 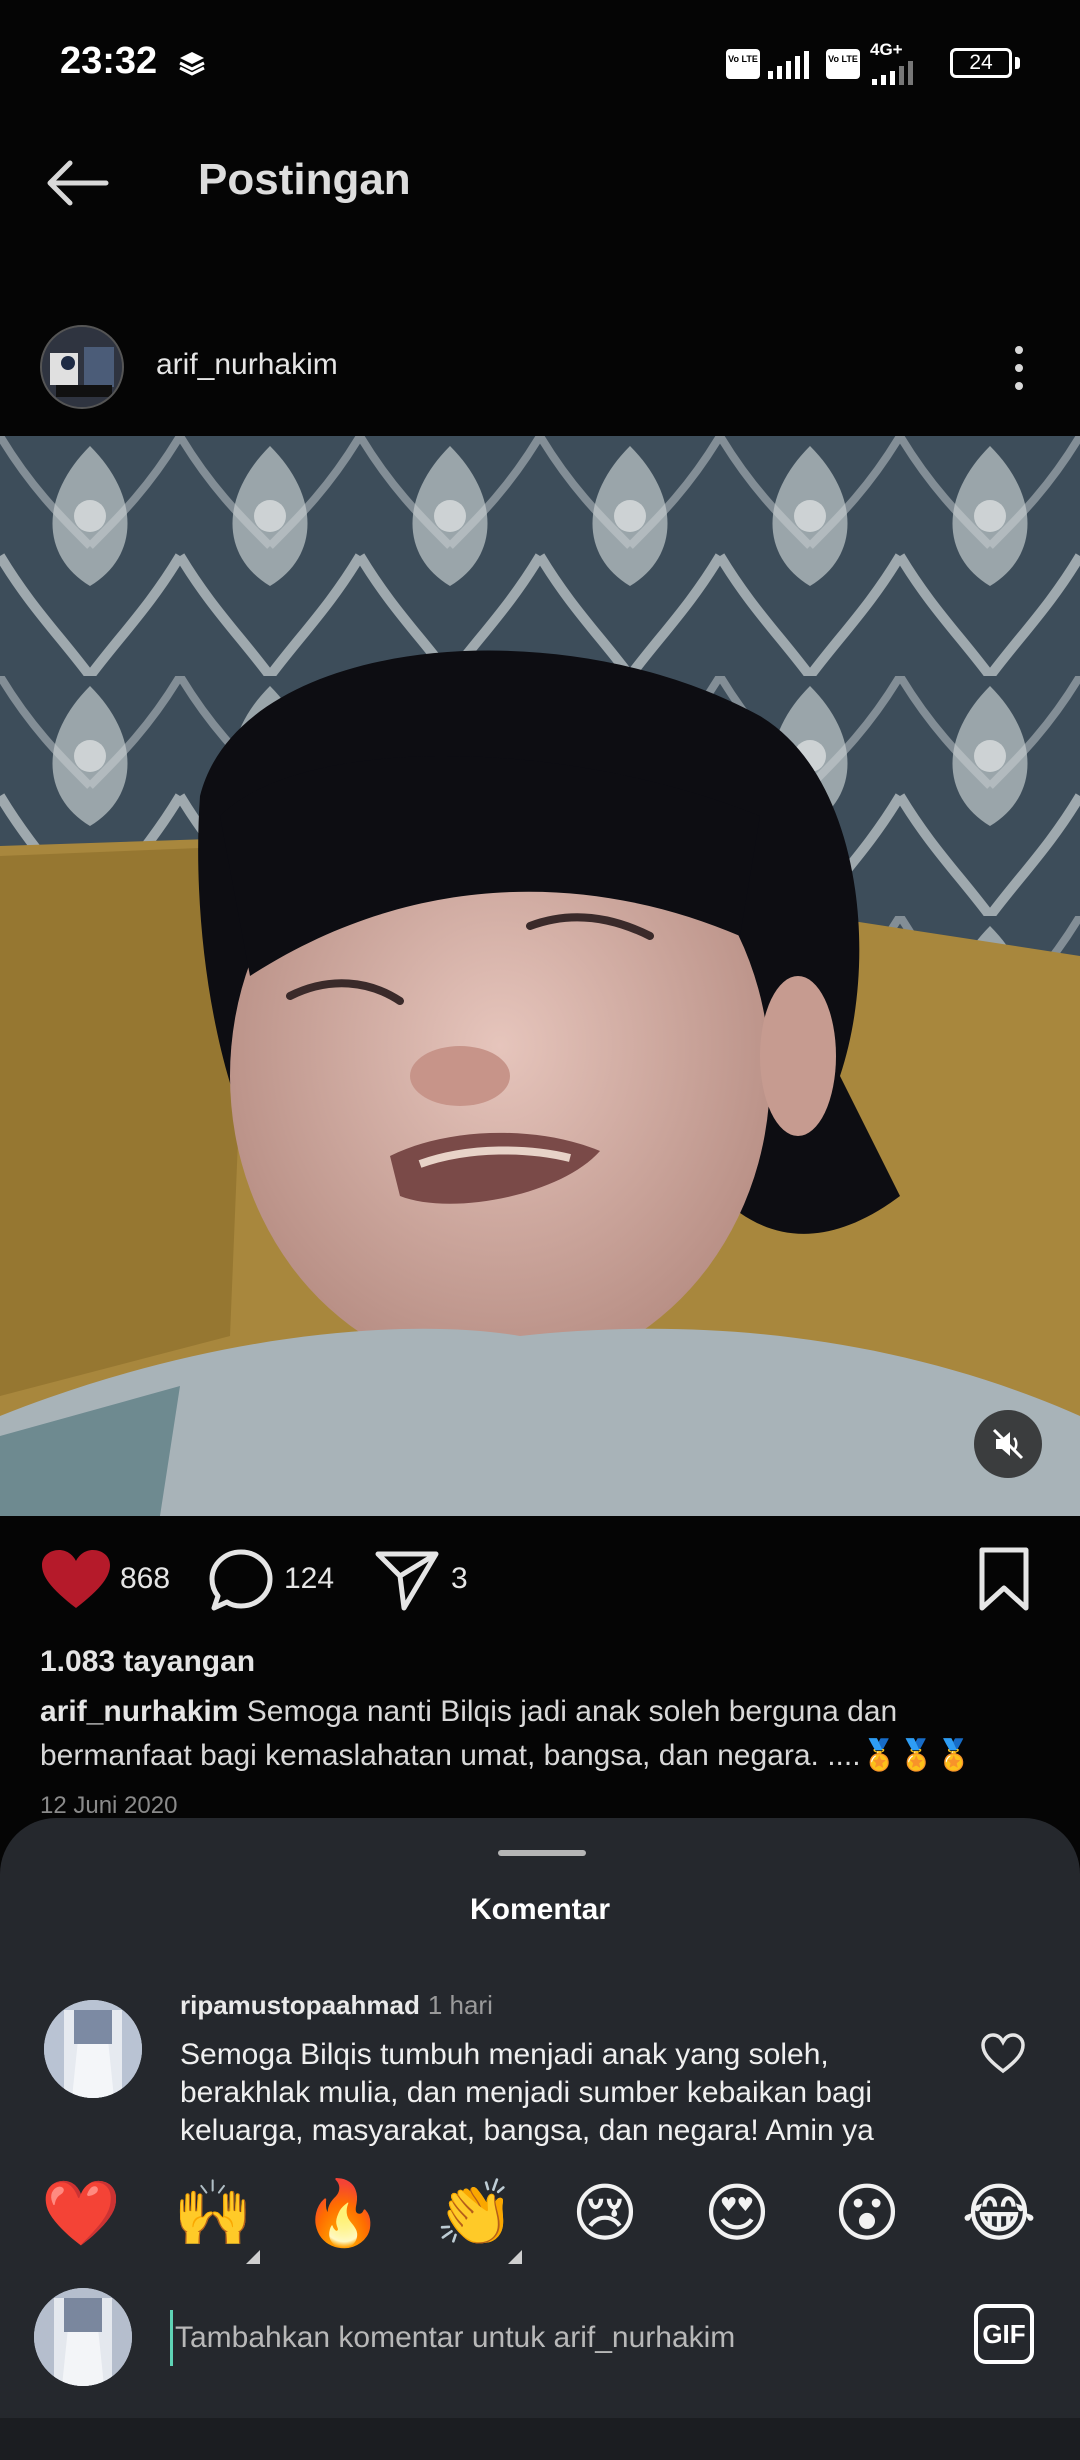 What do you see at coordinates (145, 1579) in the screenshot?
I see `likes-count: 868` at bounding box center [145, 1579].